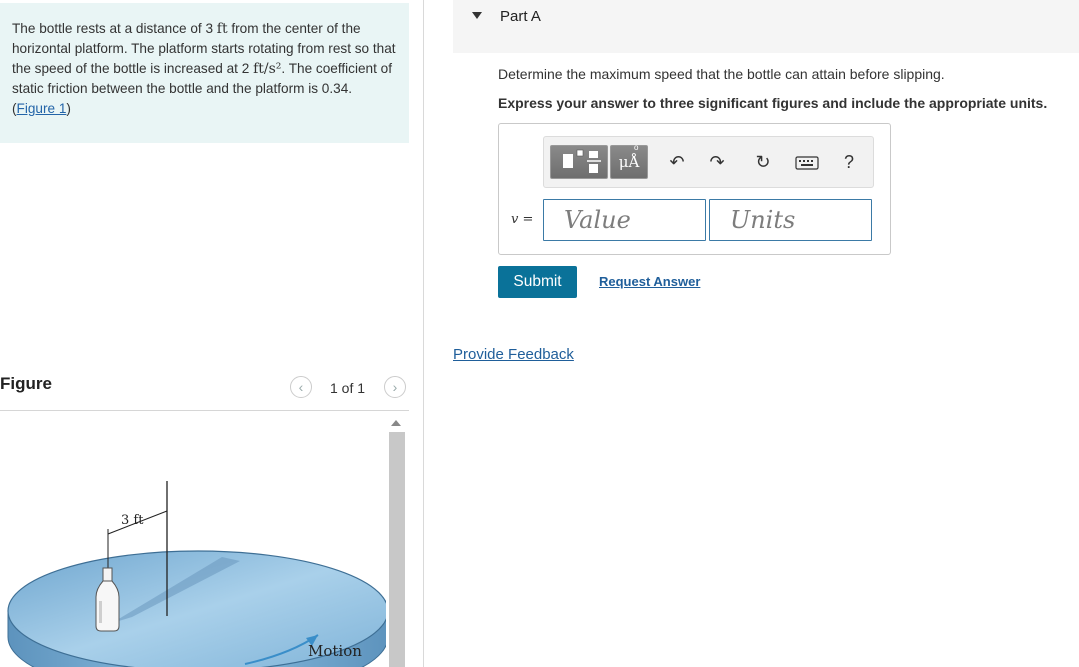 Image resolution: width=1079 pixels, height=667 pixels. I want to click on units-icon: μÅ, so click(629, 162).